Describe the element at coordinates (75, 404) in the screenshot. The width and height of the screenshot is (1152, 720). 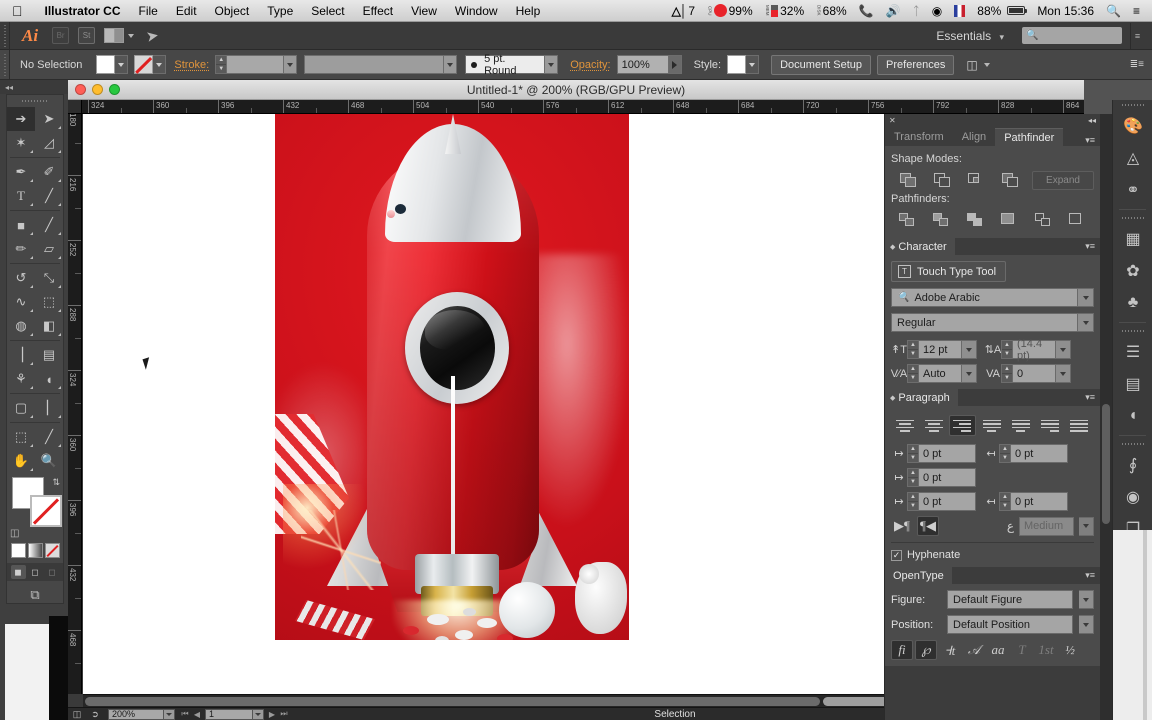
I see `vertical-ruler: 180 216 252 288 324 360 396 432 468` at that location.